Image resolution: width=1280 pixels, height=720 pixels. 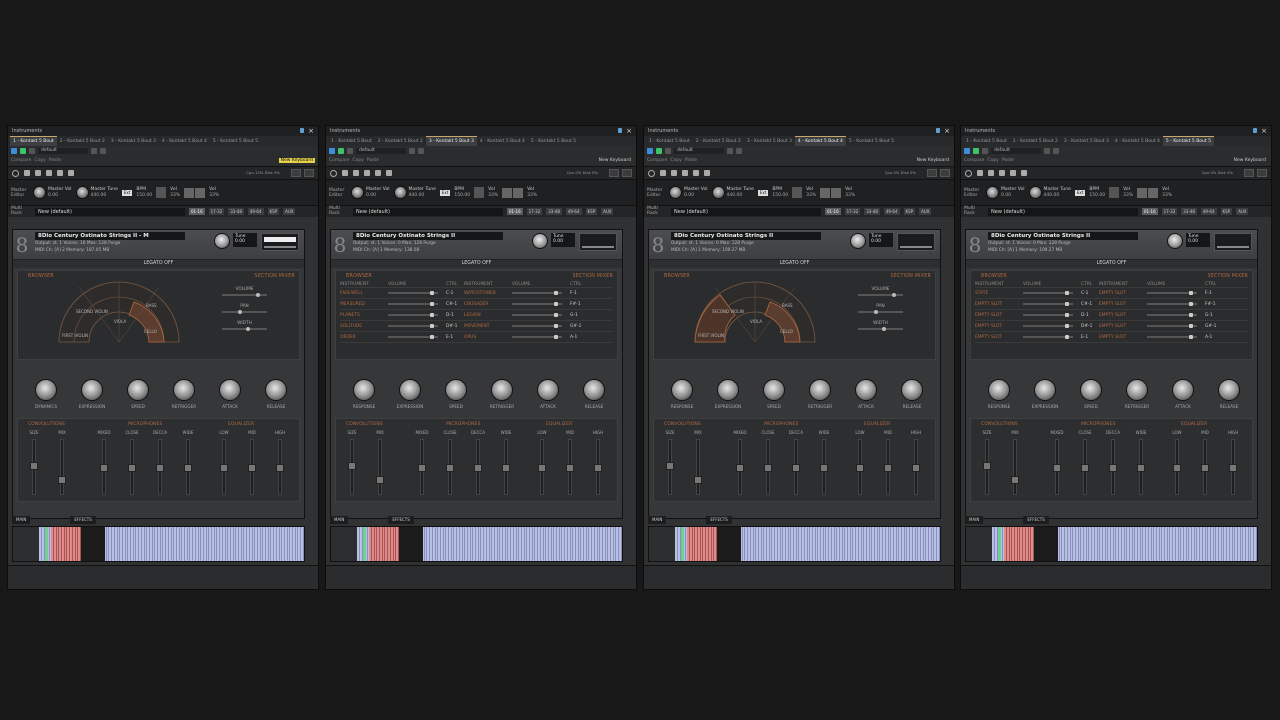 I want to click on pitch-mod-wheels, so click(x=344, y=544).